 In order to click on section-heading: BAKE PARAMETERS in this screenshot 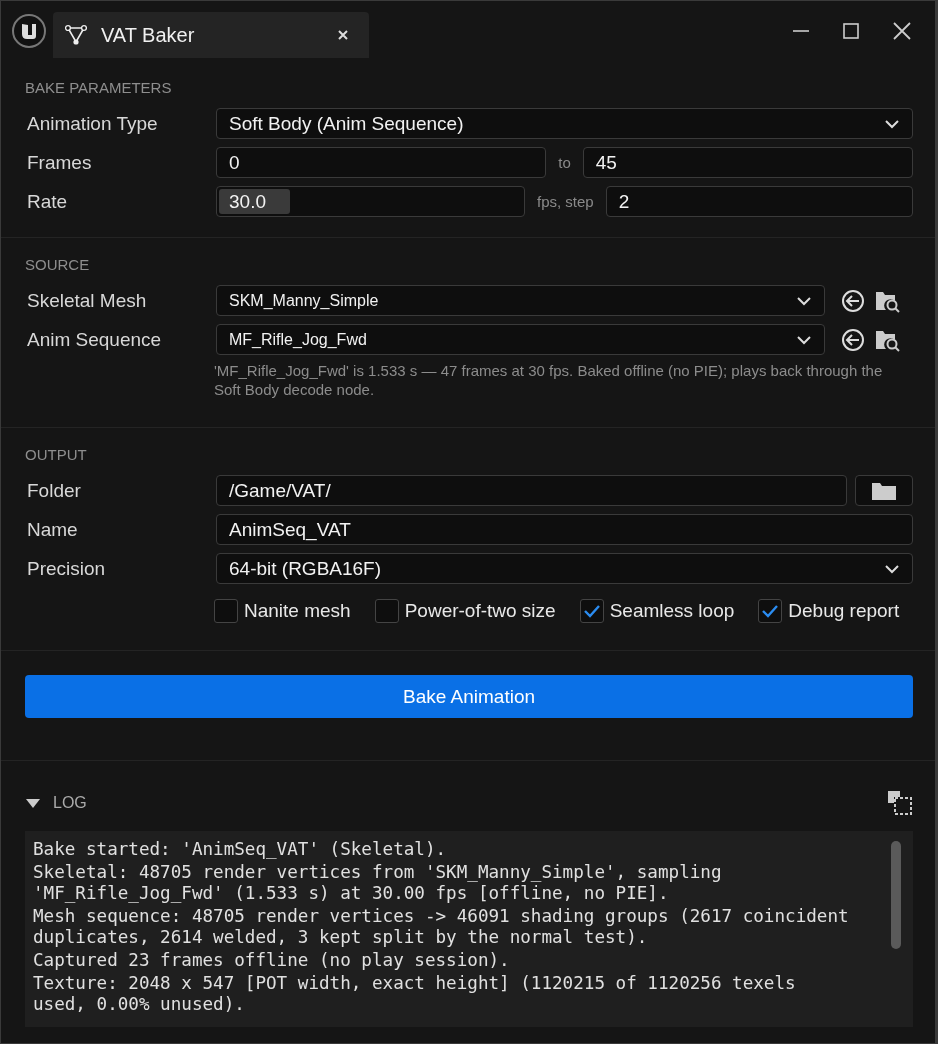, I will do `click(99, 87)`.